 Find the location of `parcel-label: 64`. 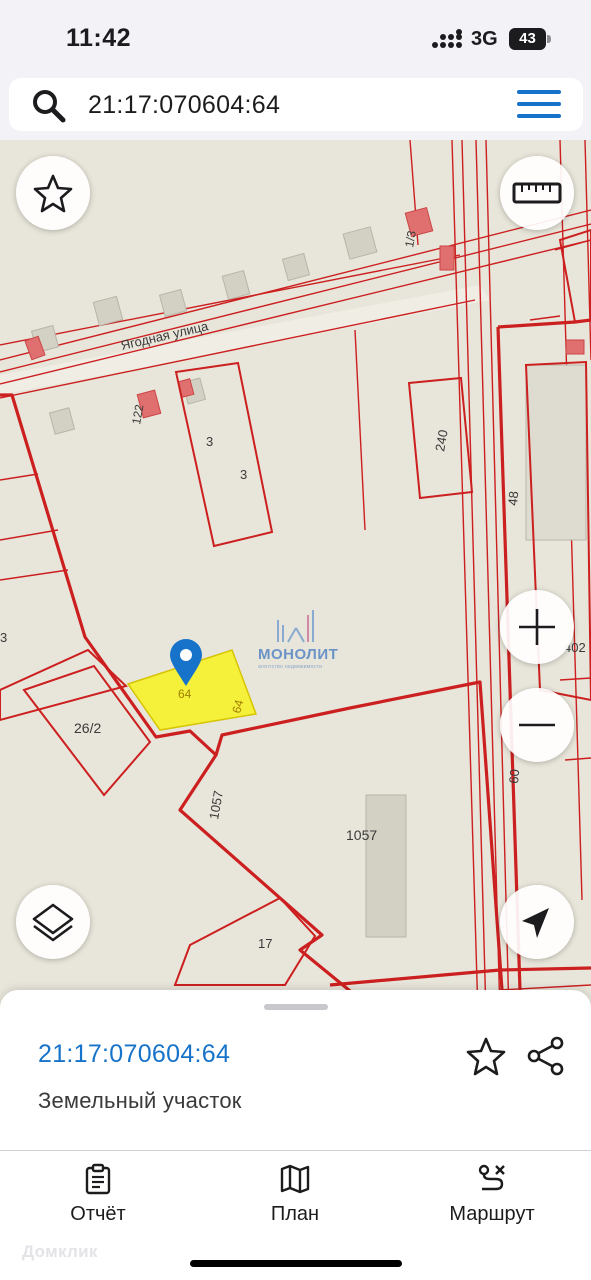

parcel-label: 64 is located at coordinates (185, 694).